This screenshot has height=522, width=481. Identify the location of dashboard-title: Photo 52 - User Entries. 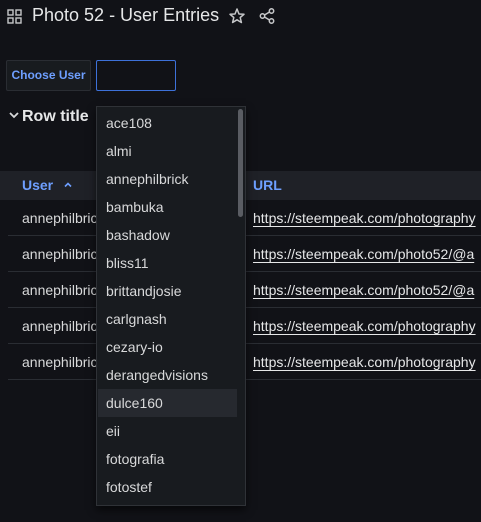
(125, 15).